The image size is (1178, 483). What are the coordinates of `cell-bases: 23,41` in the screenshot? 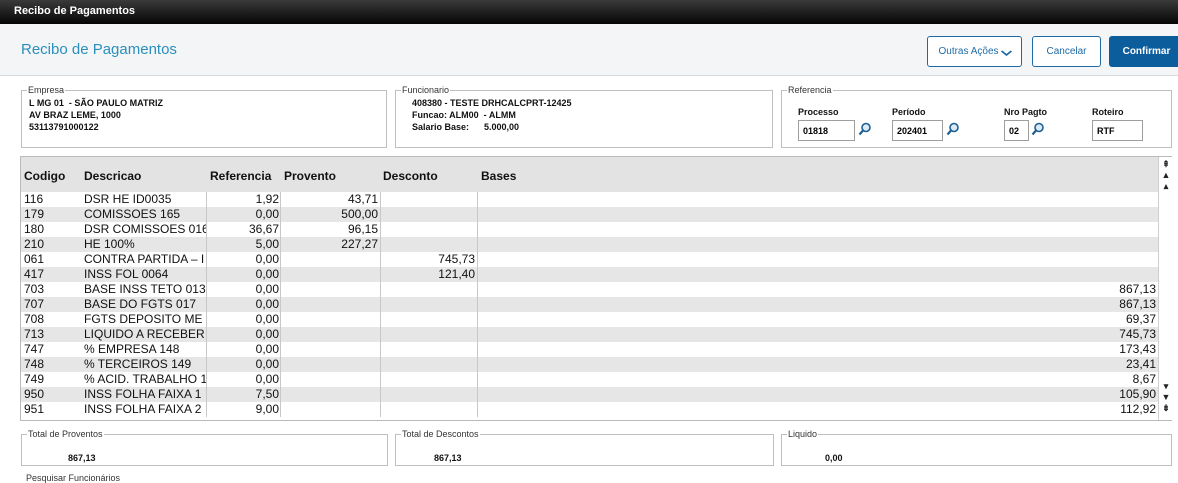 It's located at (1140, 364).